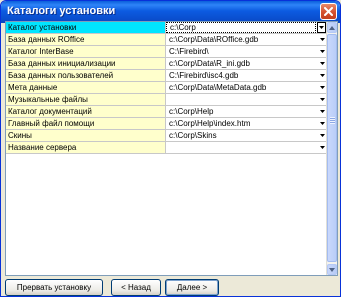 This screenshot has width=341, height=297. Describe the element at coordinates (86, 75) in the screenshot. I see `grid-row-label: База данных пользователей` at that location.